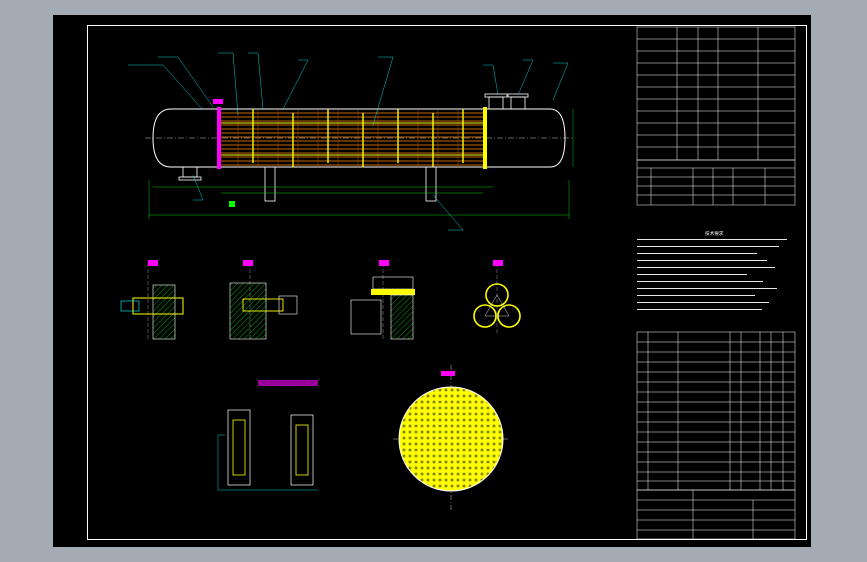  I want to click on dimension-lines, so click(361, 164).